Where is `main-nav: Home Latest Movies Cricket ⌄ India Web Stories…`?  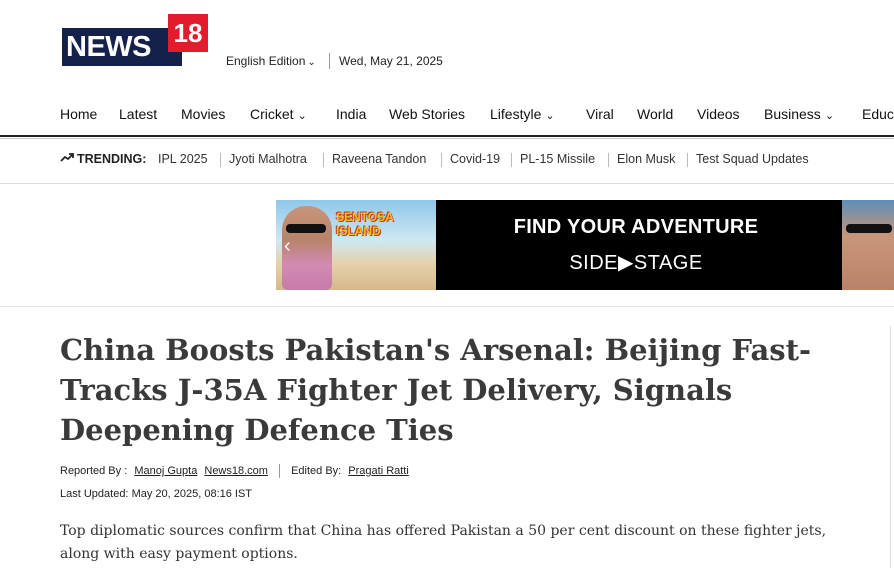 main-nav: Home Latest Movies Cricket ⌄ India Web Stories… is located at coordinates (447, 117).